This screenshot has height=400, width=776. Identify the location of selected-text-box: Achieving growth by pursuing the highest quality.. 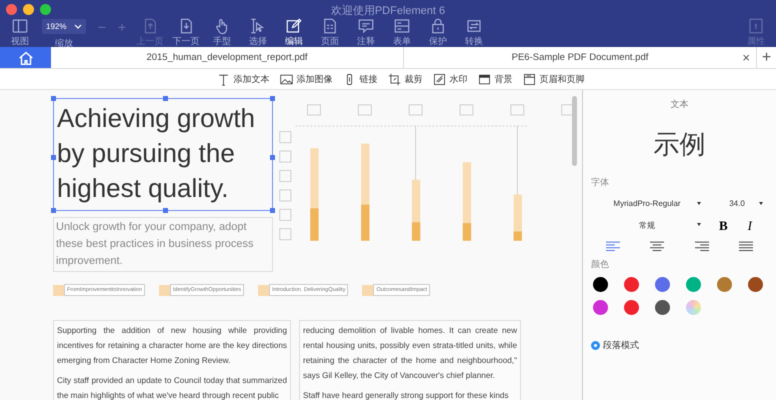
(163, 154).